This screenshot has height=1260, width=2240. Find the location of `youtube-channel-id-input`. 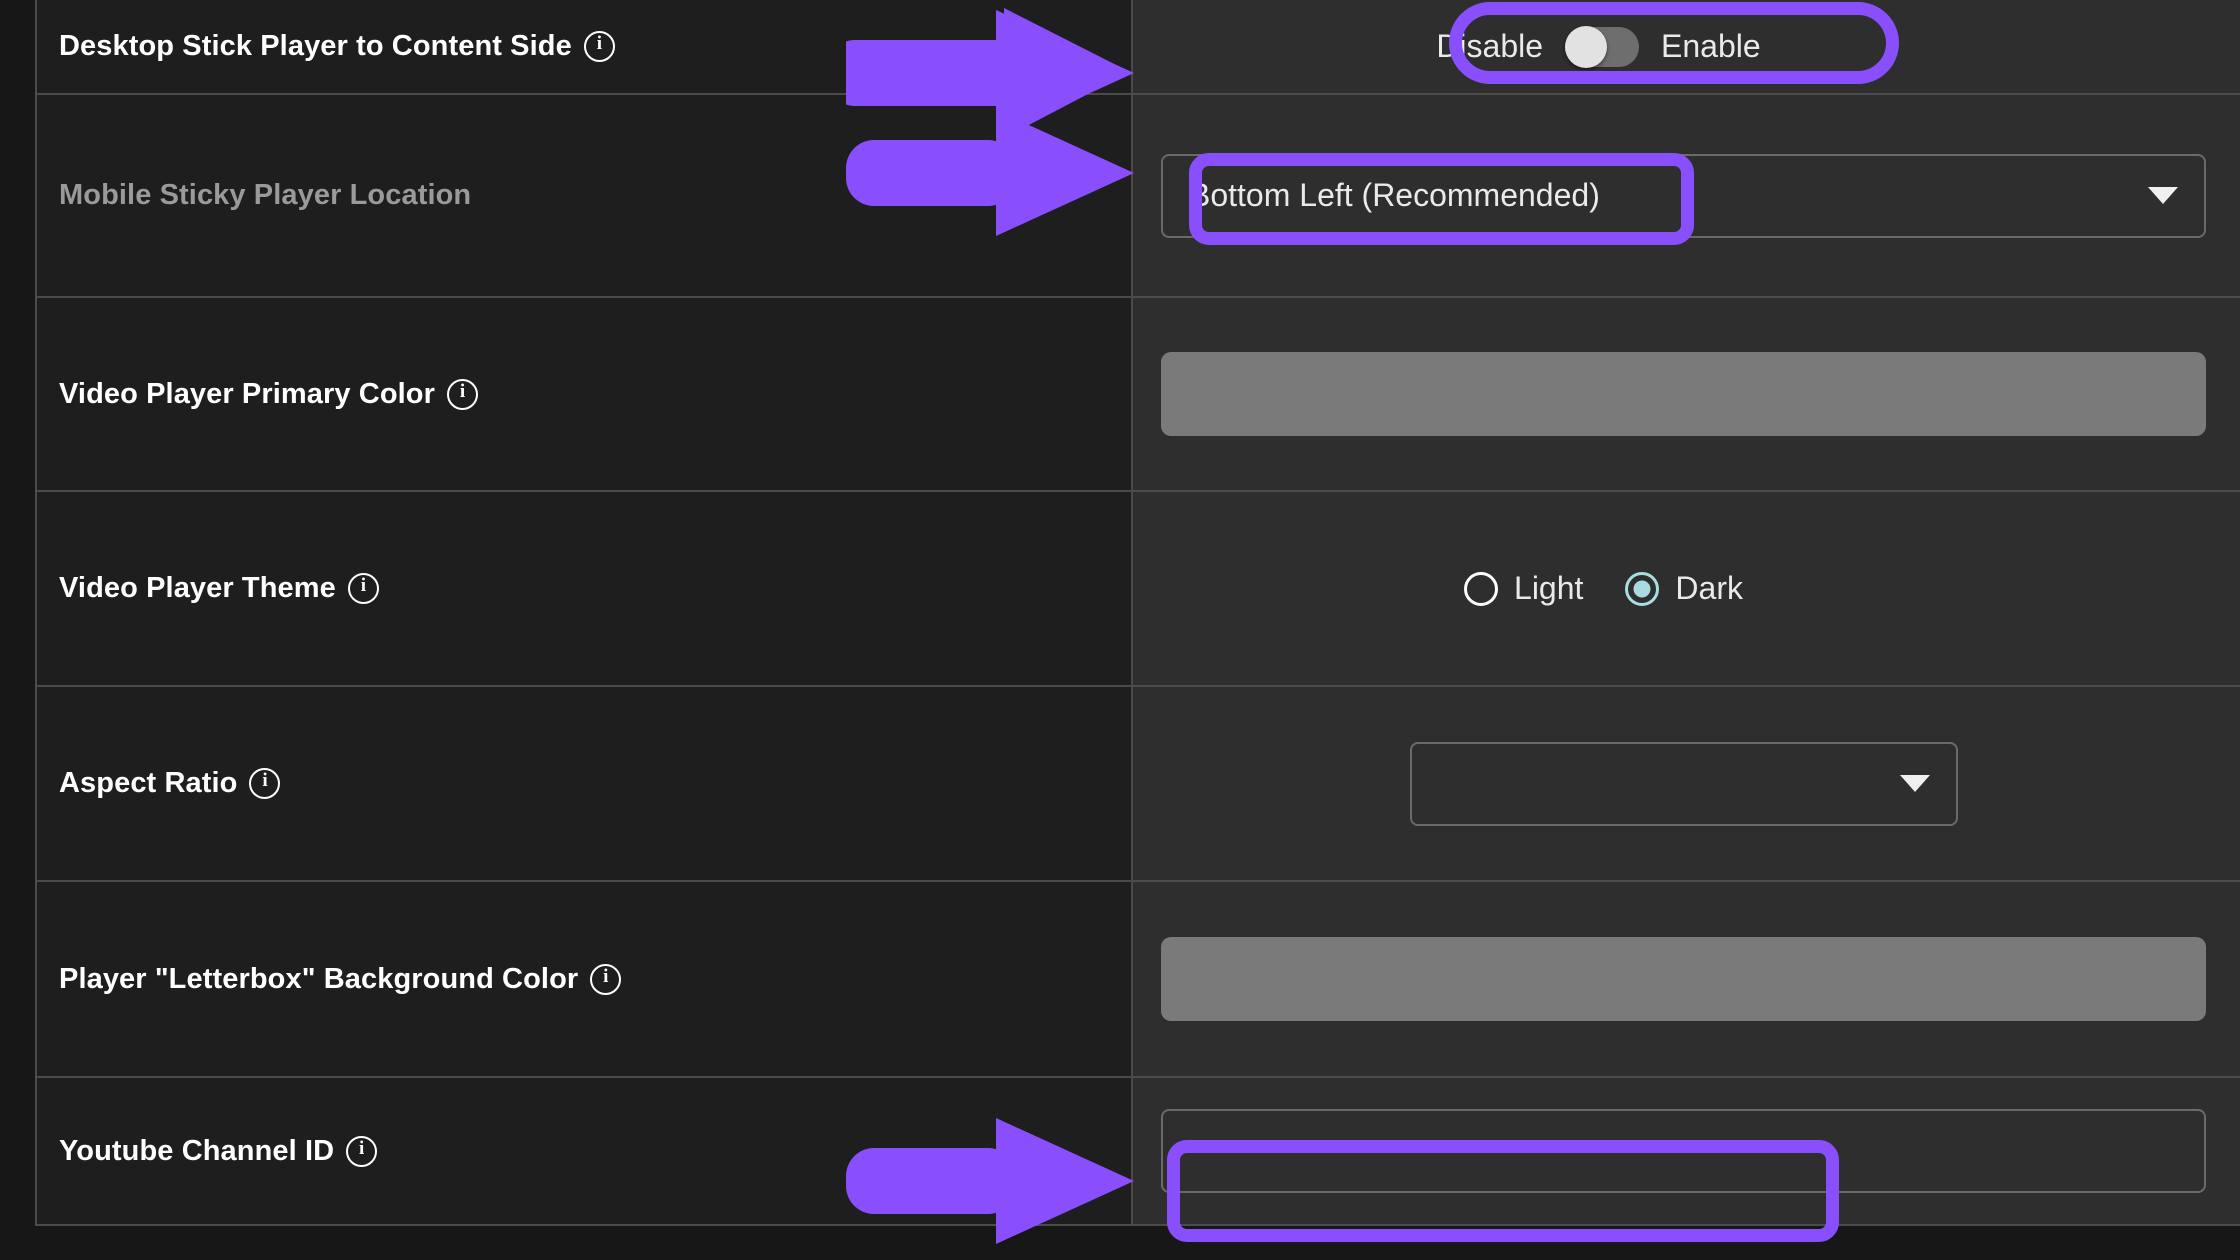

youtube-channel-id-input is located at coordinates (1683, 1151).